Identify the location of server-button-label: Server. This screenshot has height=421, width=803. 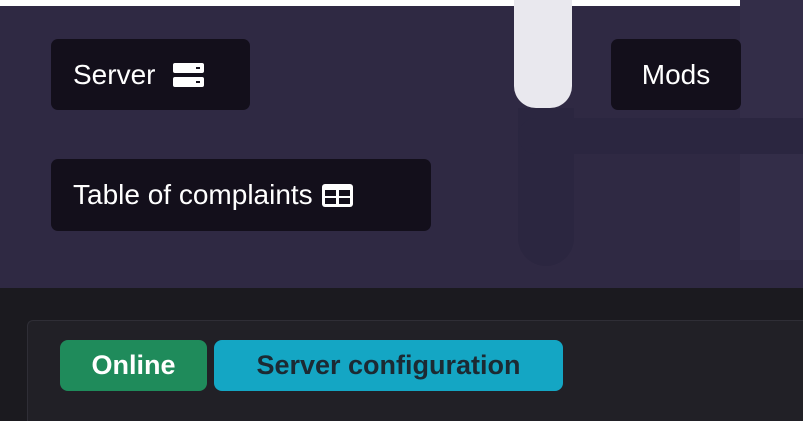
(114, 74).